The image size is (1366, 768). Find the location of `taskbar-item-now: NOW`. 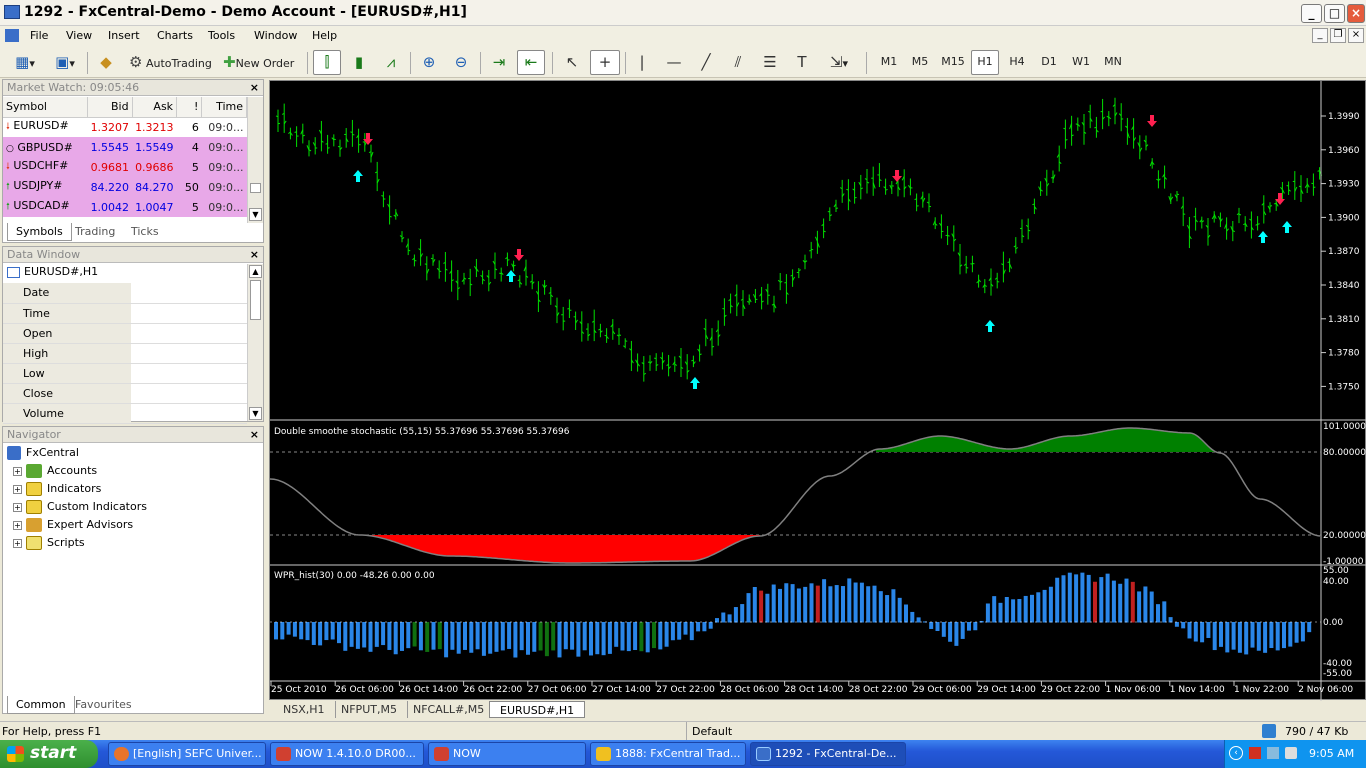

taskbar-item-now: NOW is located at coordinates (507, 754).